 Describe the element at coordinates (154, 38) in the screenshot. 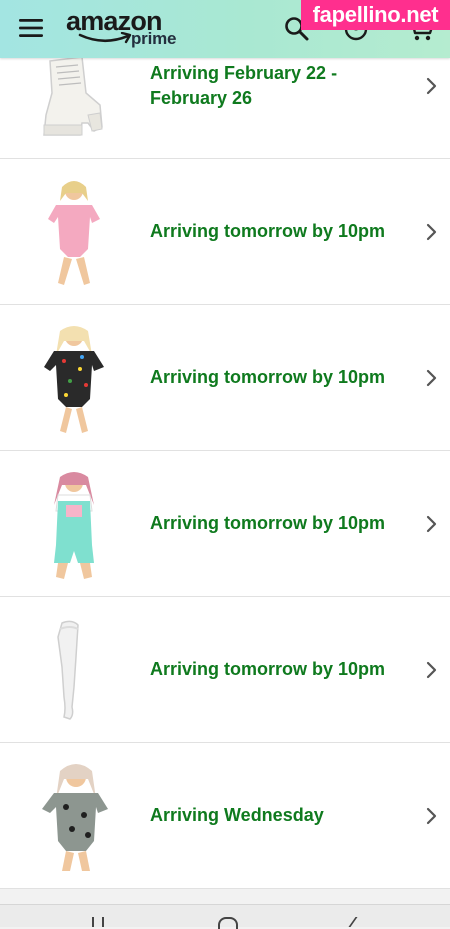

I see `logo-prime: prime` at that location.